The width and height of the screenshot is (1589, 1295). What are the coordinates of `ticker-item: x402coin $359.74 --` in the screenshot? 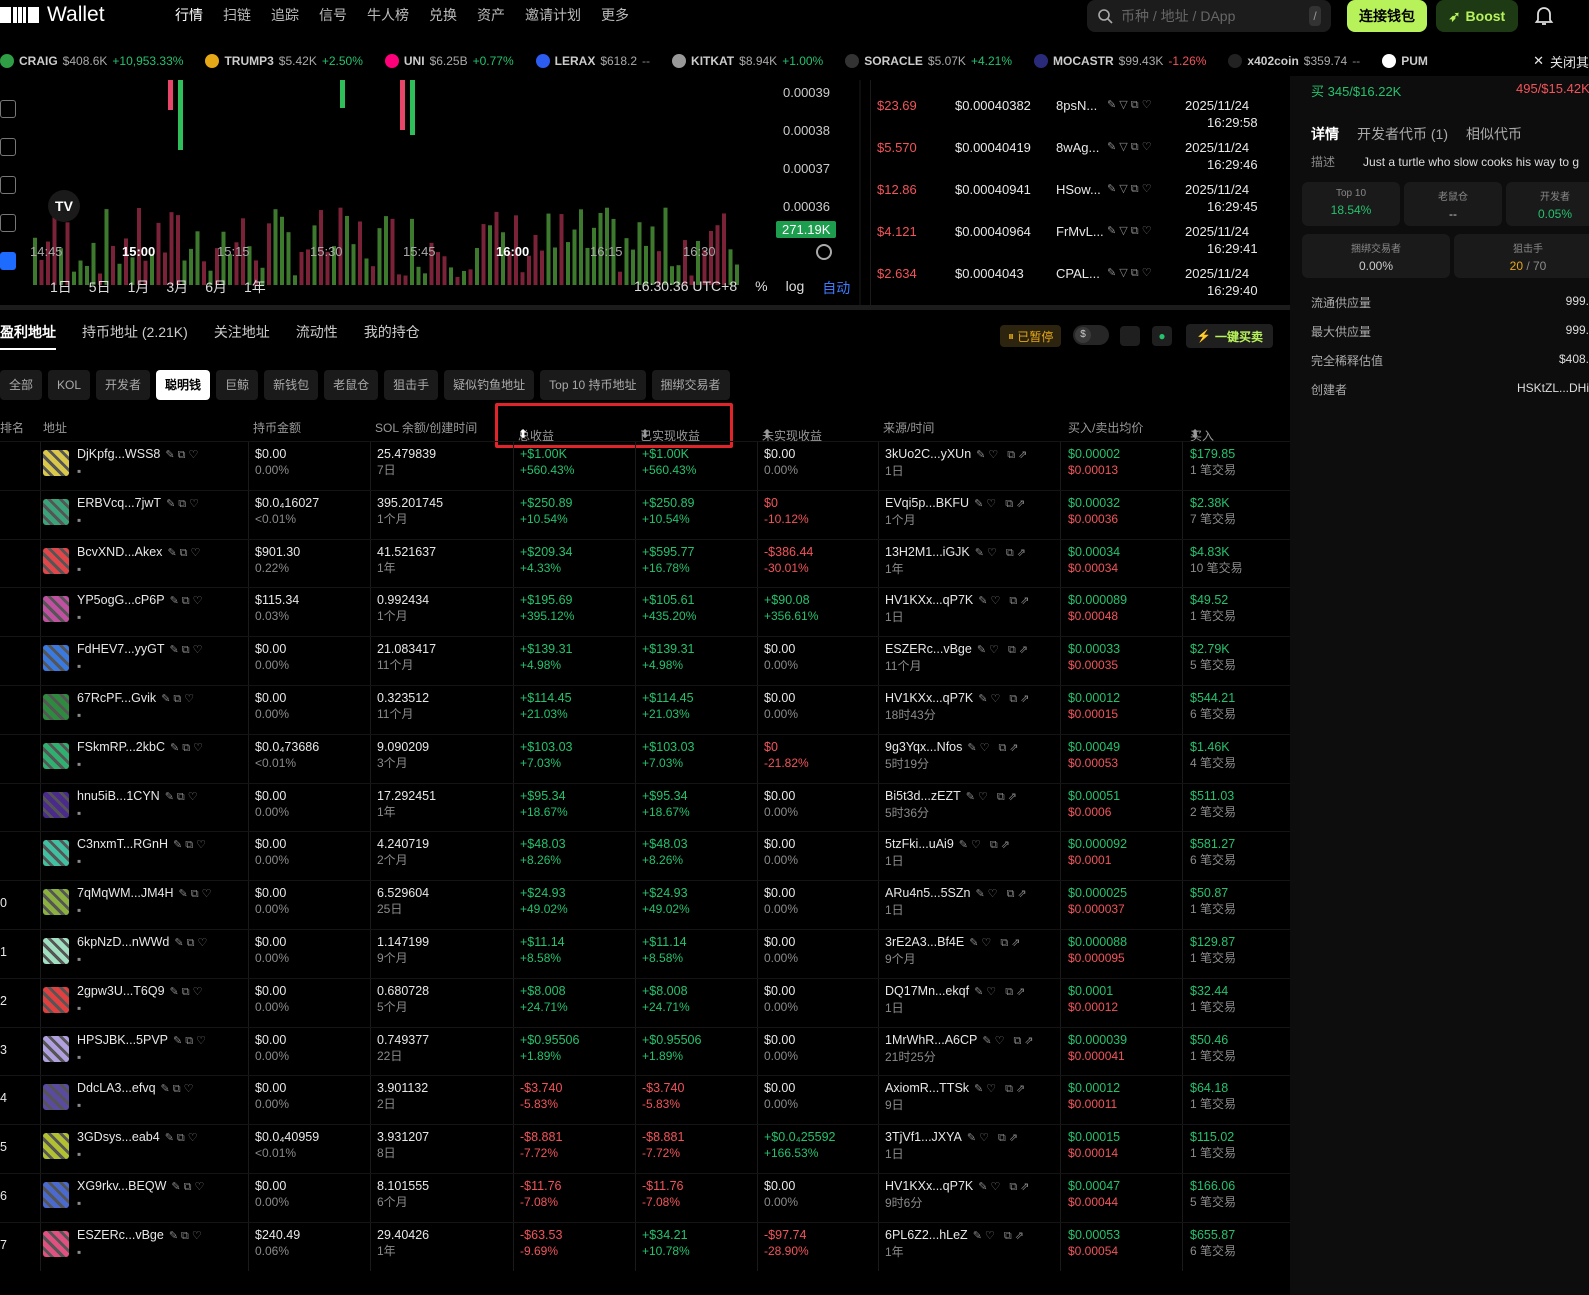 It's located at (1294, 61).